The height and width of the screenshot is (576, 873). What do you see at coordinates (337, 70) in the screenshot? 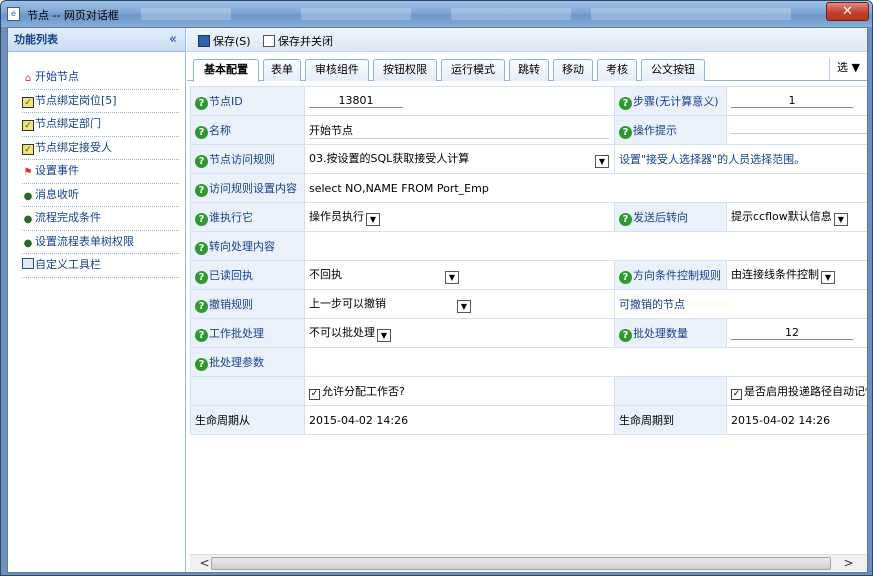
I see `tab-audit-component: 审核组件` at bounding box center [337, 70].